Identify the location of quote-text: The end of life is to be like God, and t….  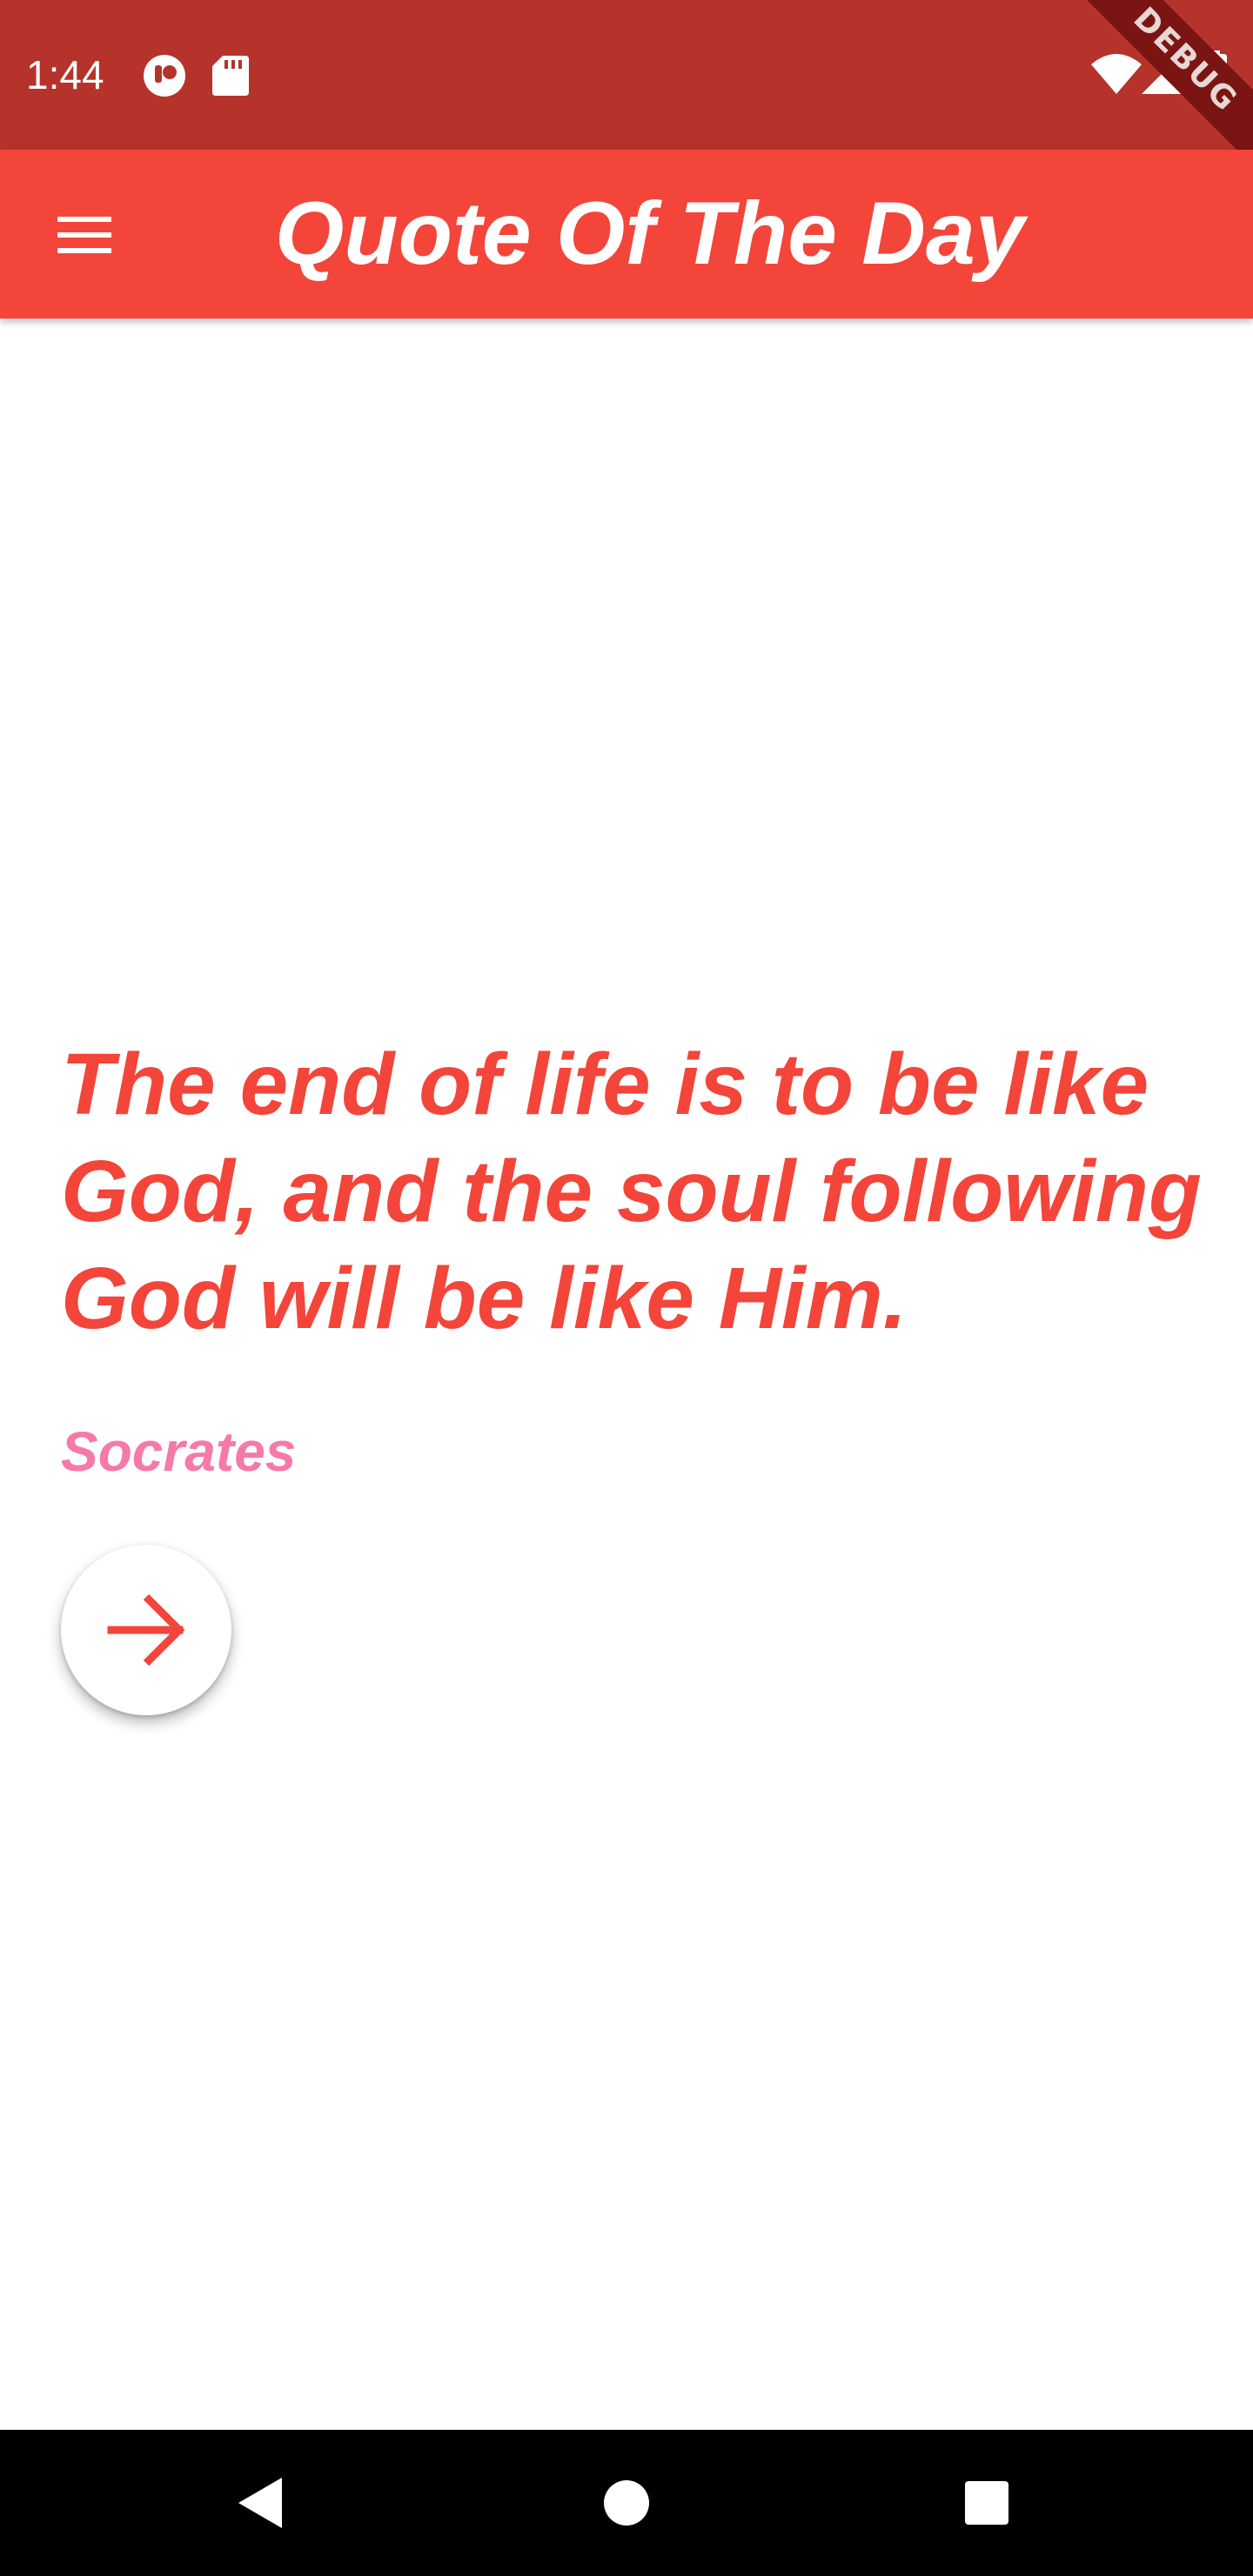
(631, 1191).